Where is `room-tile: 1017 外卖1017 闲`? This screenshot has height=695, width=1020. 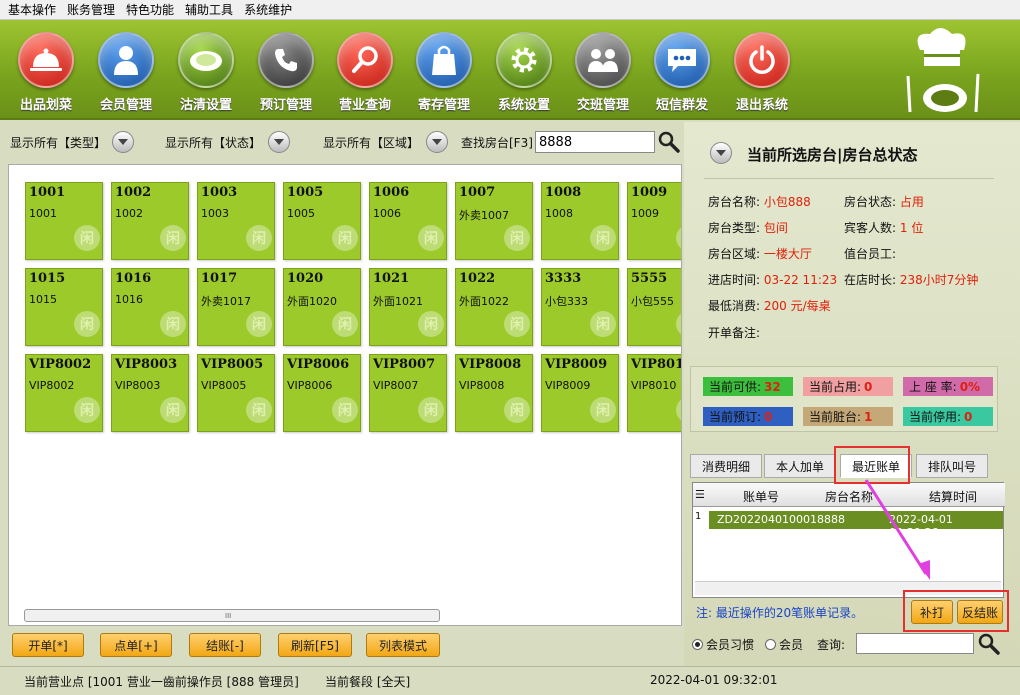 room-tile: 1017 外卖1017 闲 is located at coordinates (236, 307).